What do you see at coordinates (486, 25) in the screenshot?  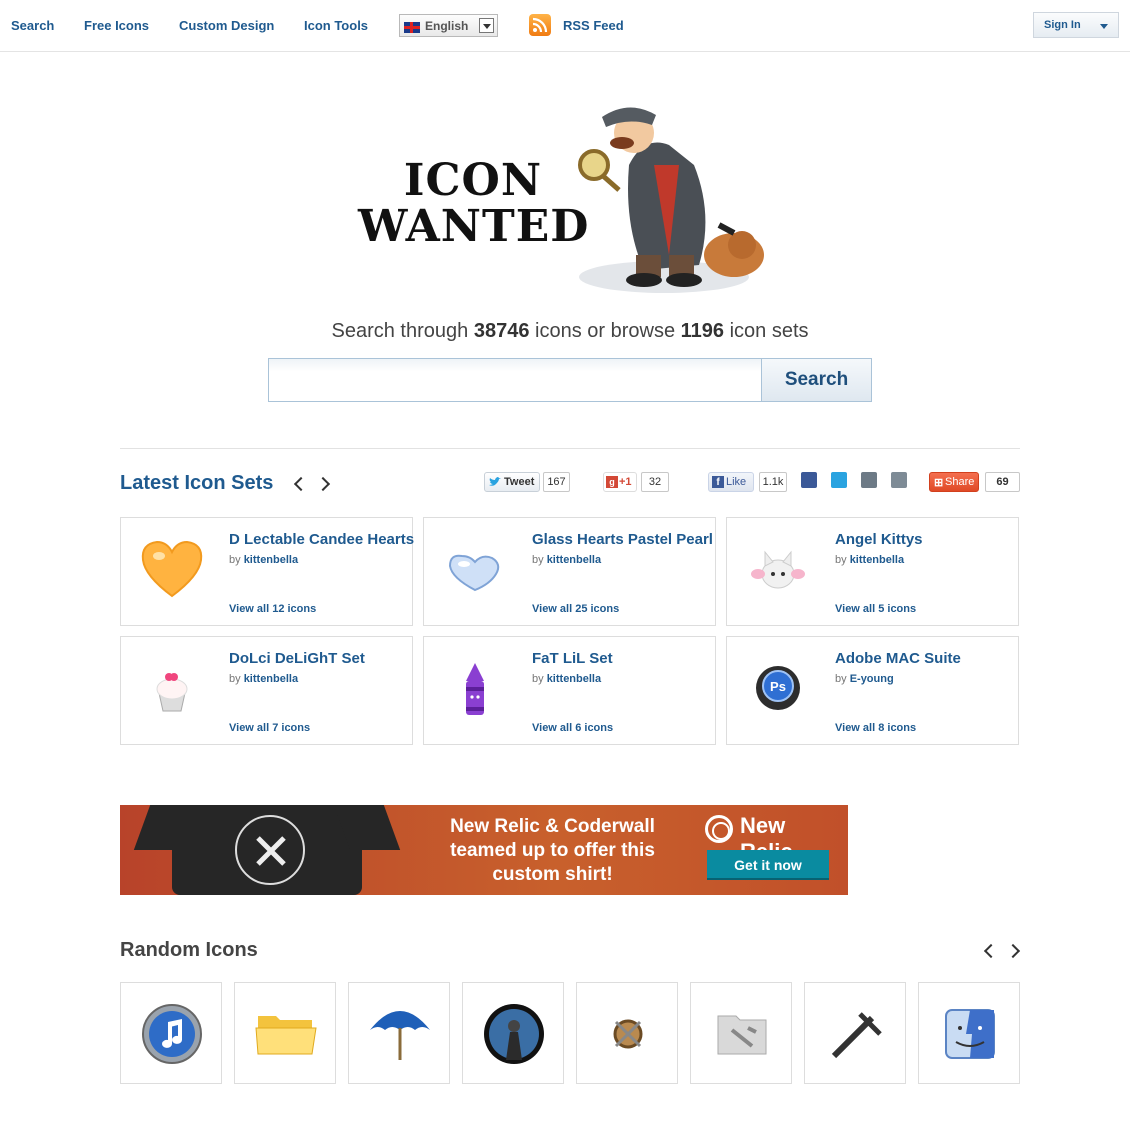 I see `dropdown-arrow-icon` at bounding box center [486, 25].